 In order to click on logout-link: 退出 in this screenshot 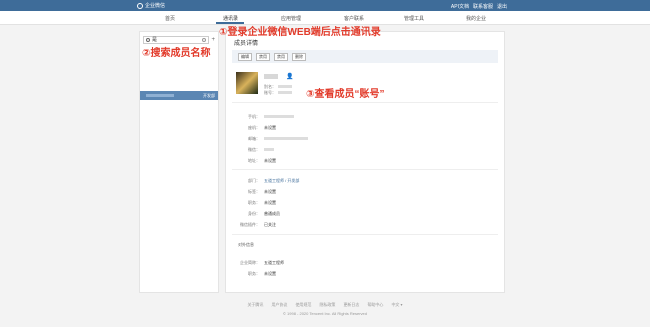, I will do `click(502, 6)`.